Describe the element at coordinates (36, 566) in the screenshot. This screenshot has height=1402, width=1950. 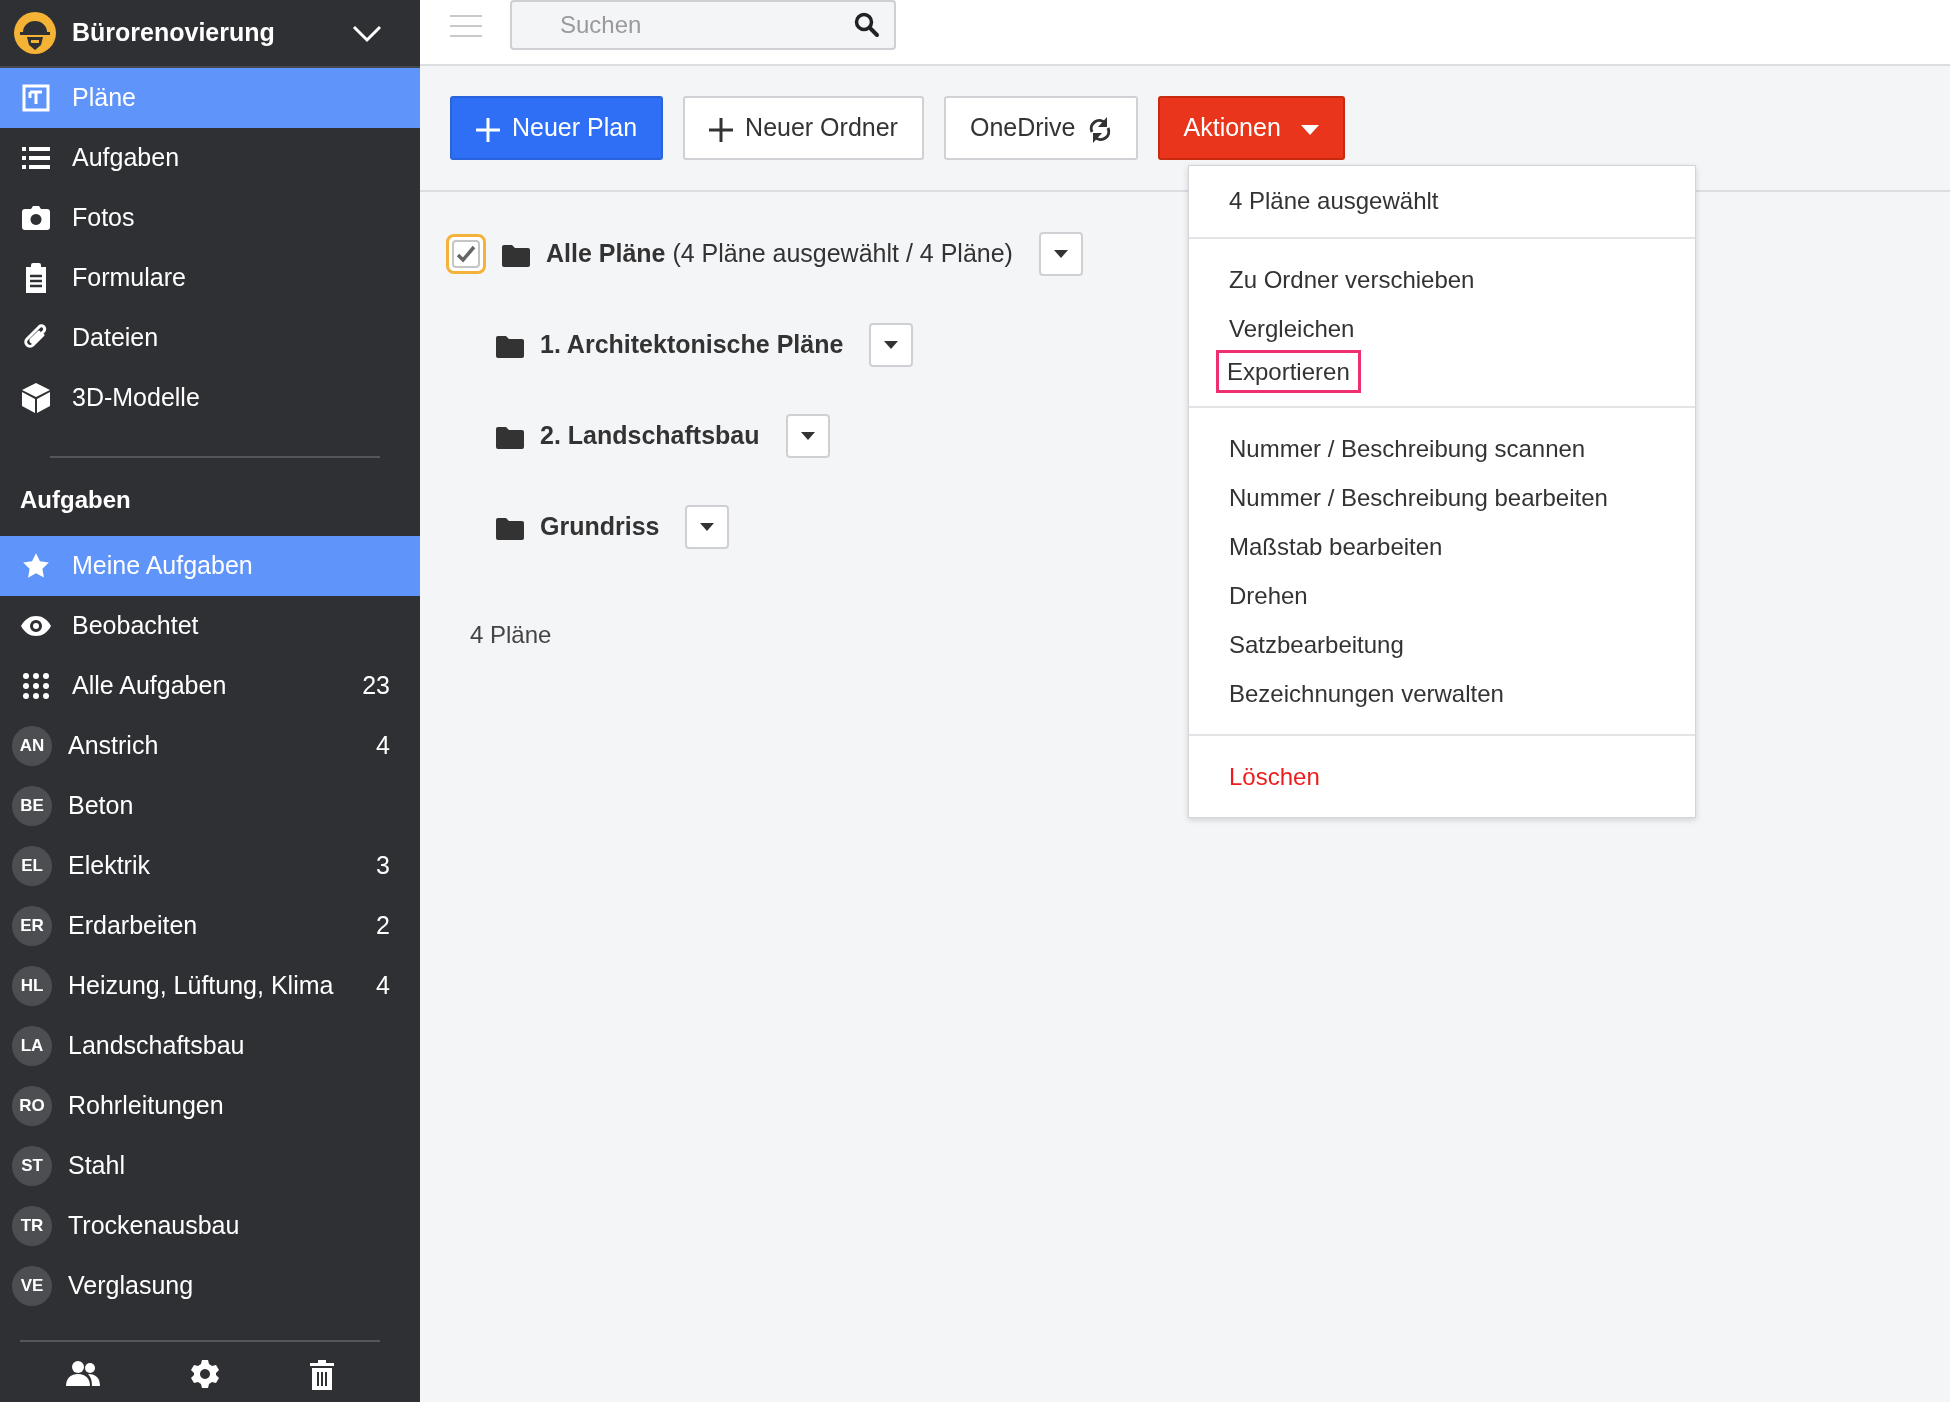
I see `star-icon` at that location.